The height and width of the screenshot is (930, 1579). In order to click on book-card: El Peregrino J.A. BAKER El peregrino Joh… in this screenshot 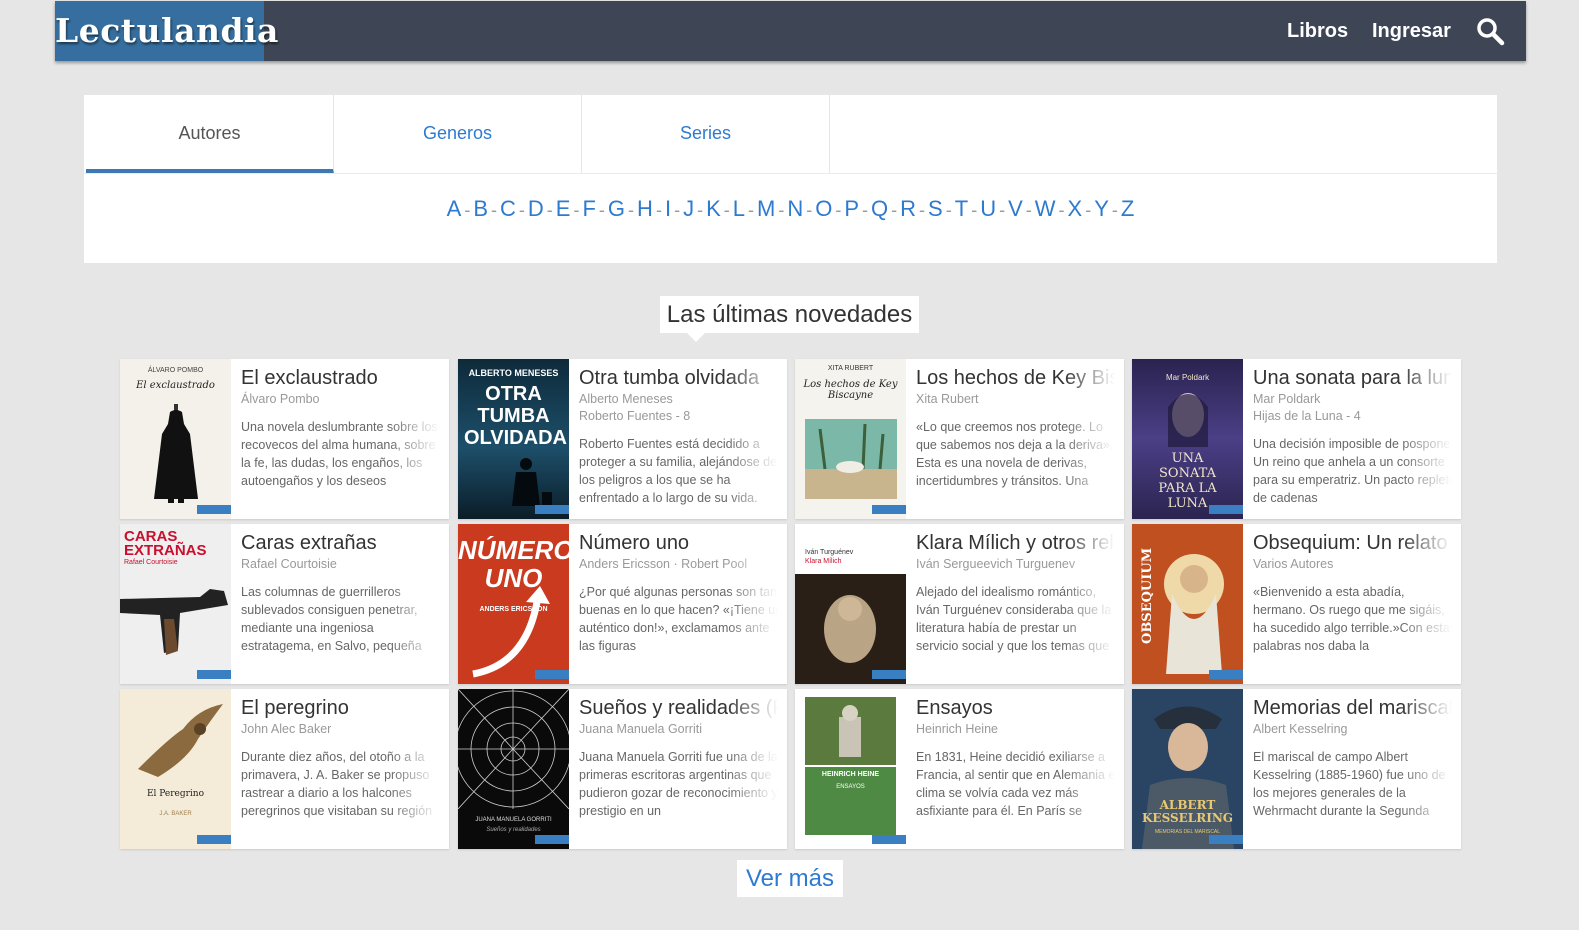, I will do `click(284, 769)`.